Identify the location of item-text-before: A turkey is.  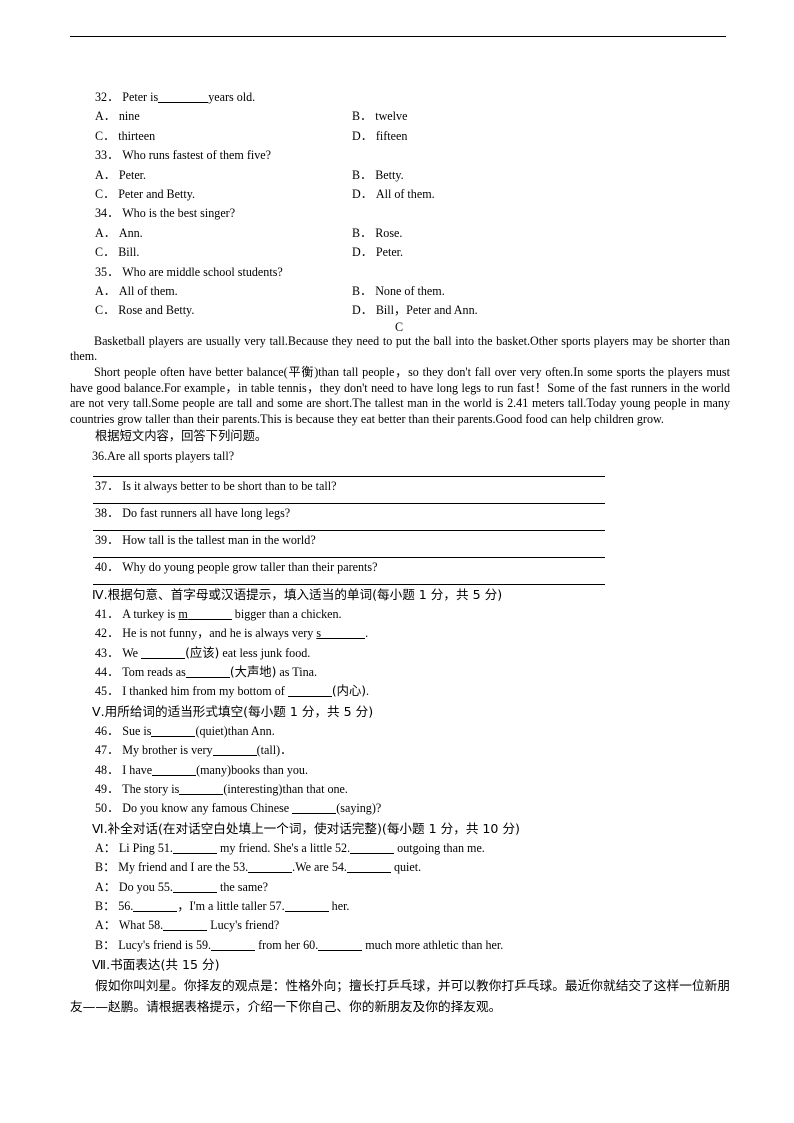
(149, 613).